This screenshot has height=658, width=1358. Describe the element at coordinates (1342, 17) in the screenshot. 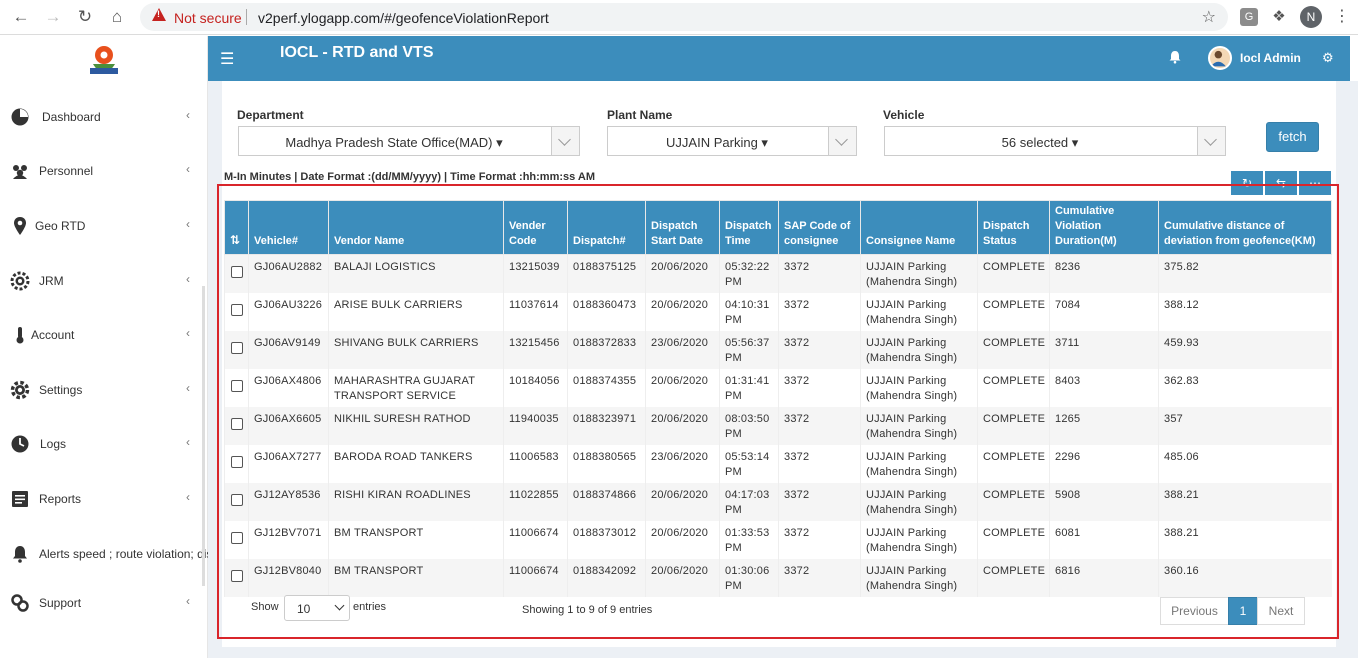

I see `browser-menu-icon: ⋮` at that location.